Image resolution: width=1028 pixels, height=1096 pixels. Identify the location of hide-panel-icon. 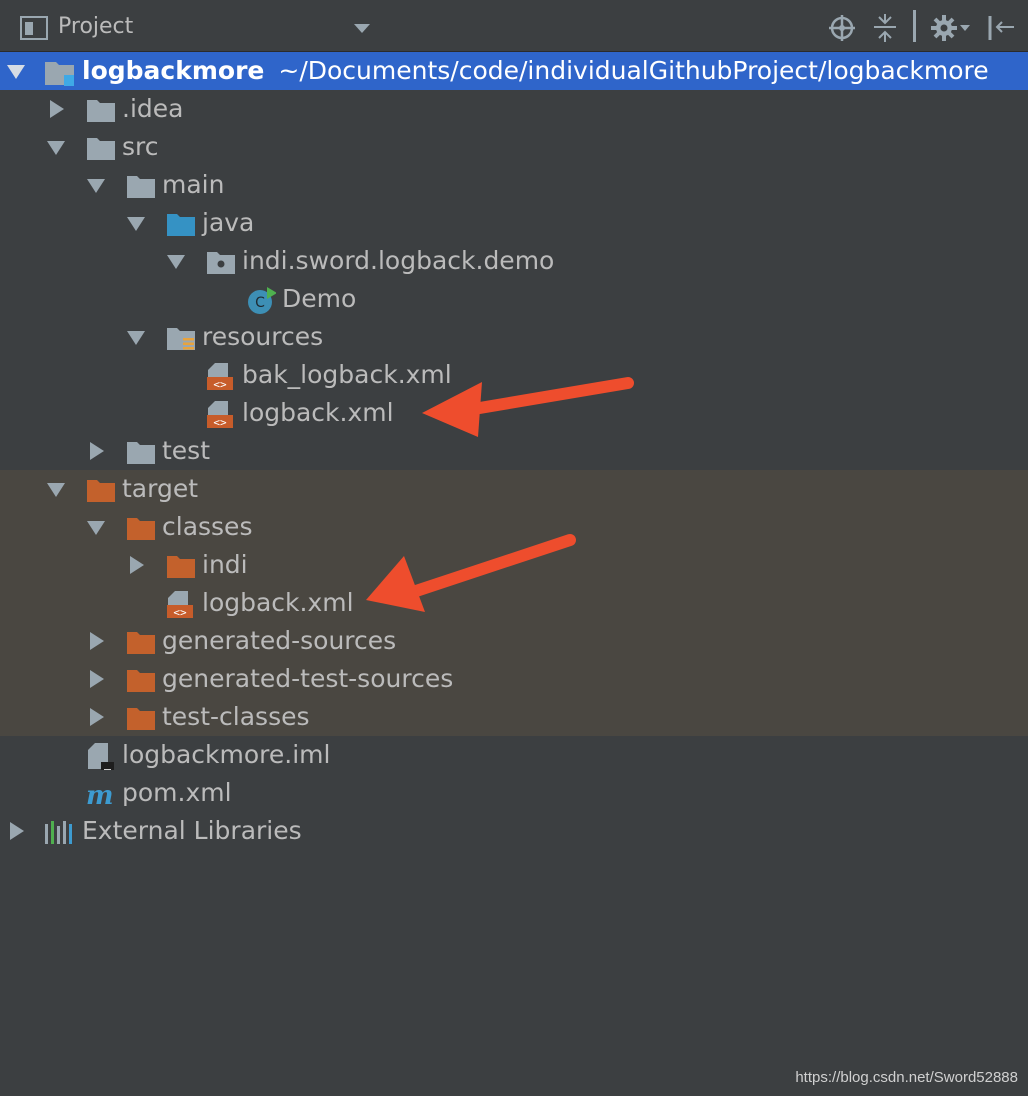
(1001, 28).